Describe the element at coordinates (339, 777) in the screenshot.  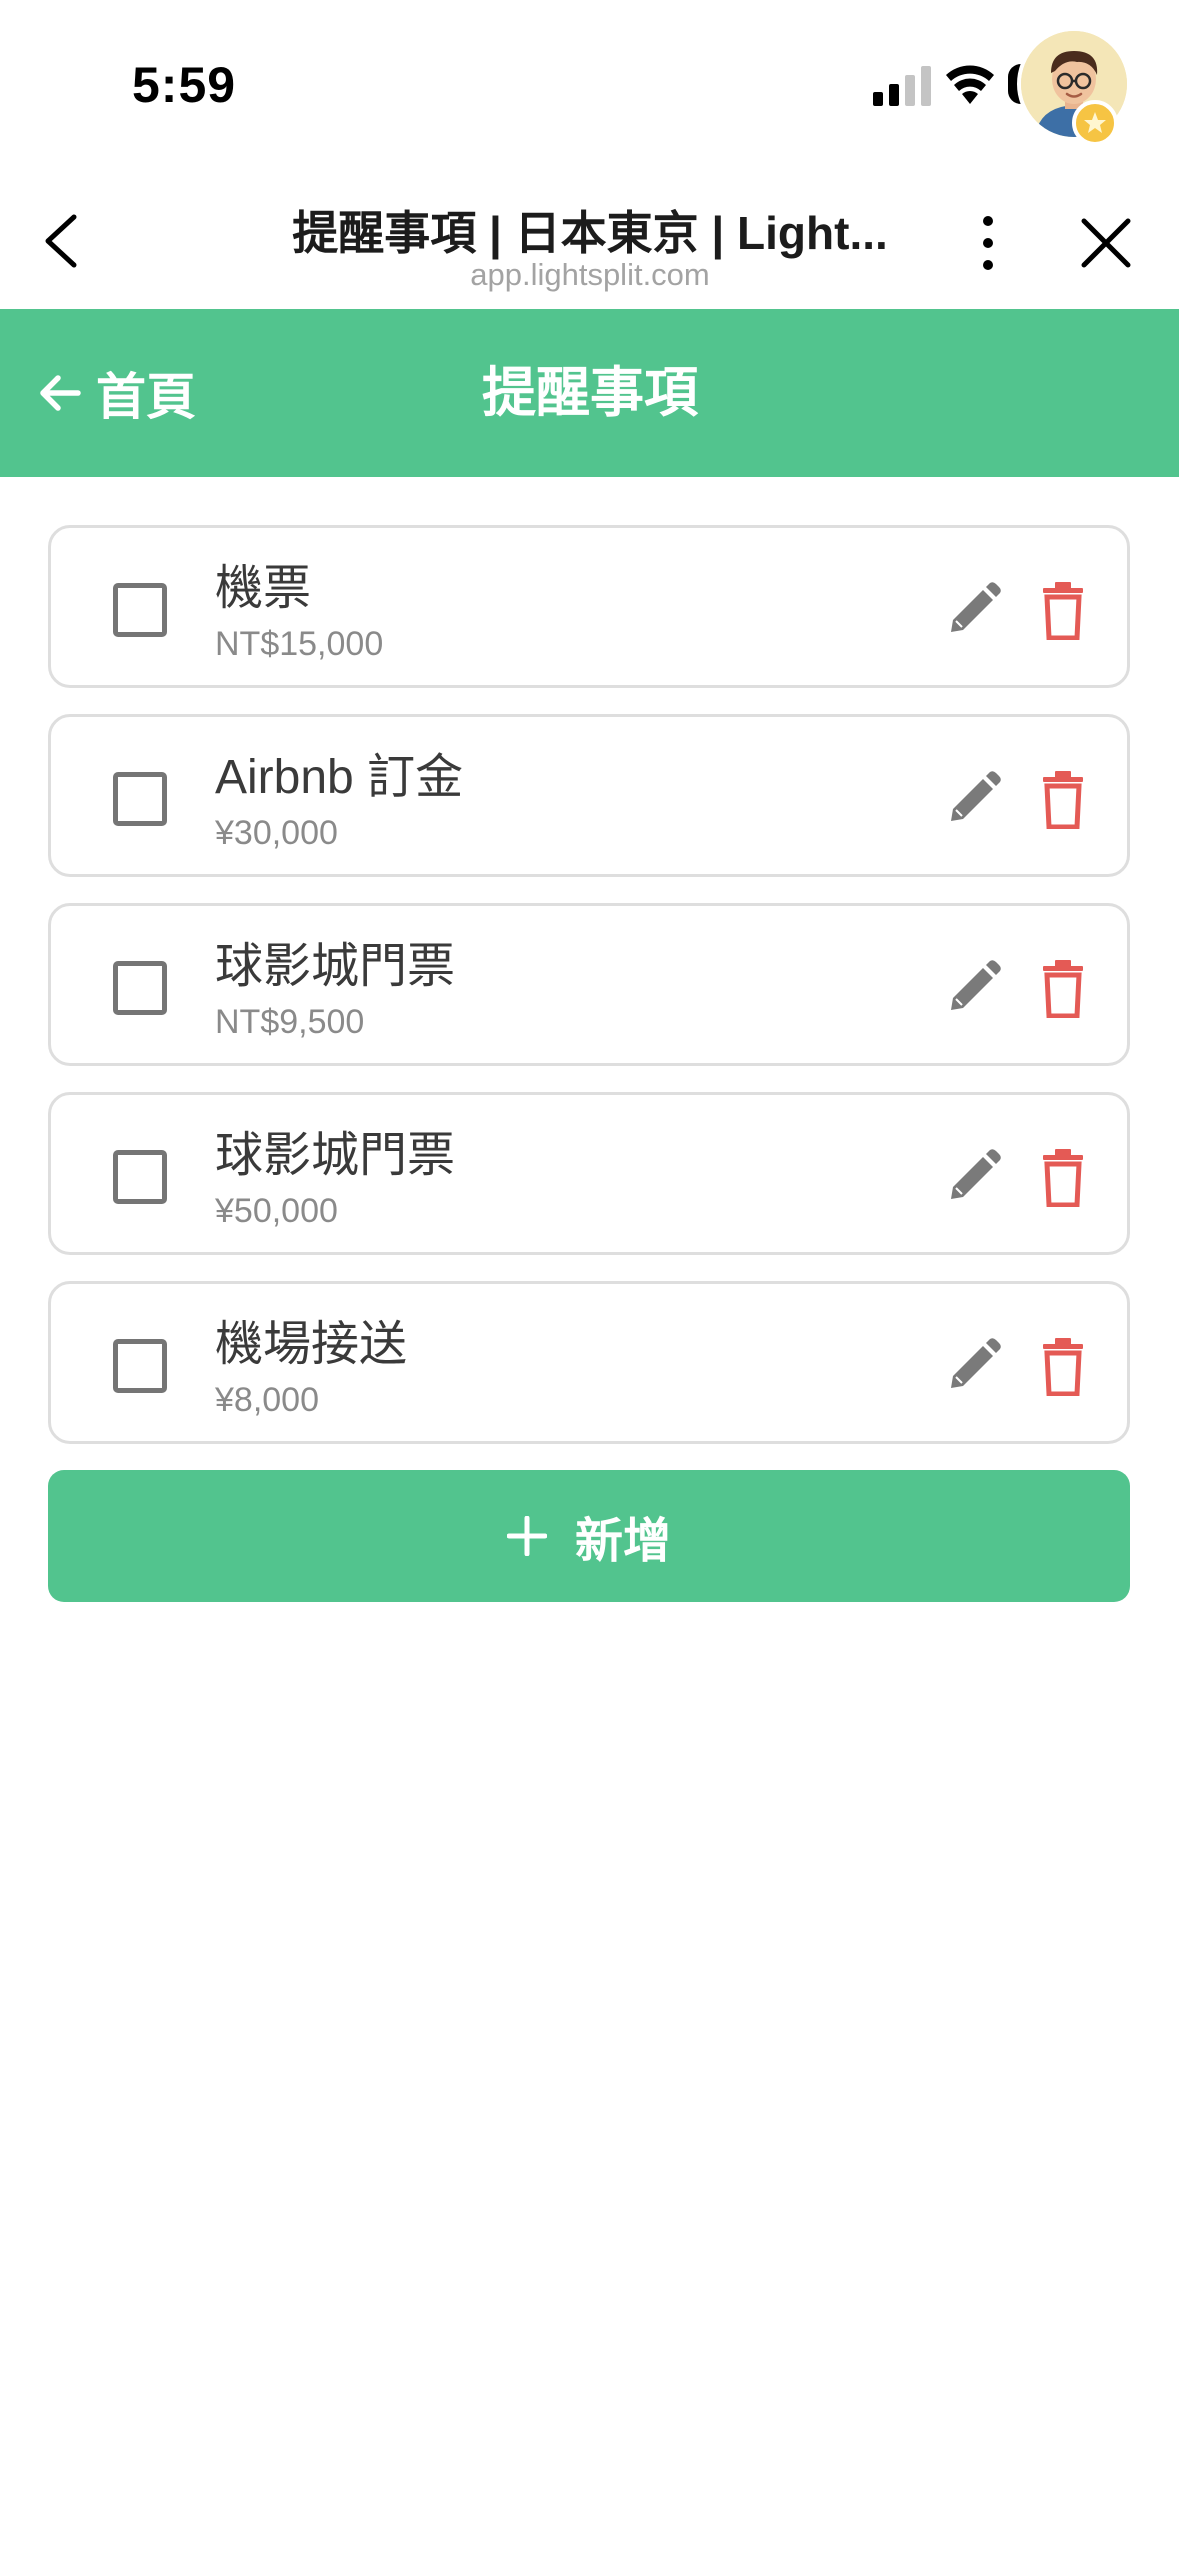
I see `item-name: Airbnb 訂金` at that location.